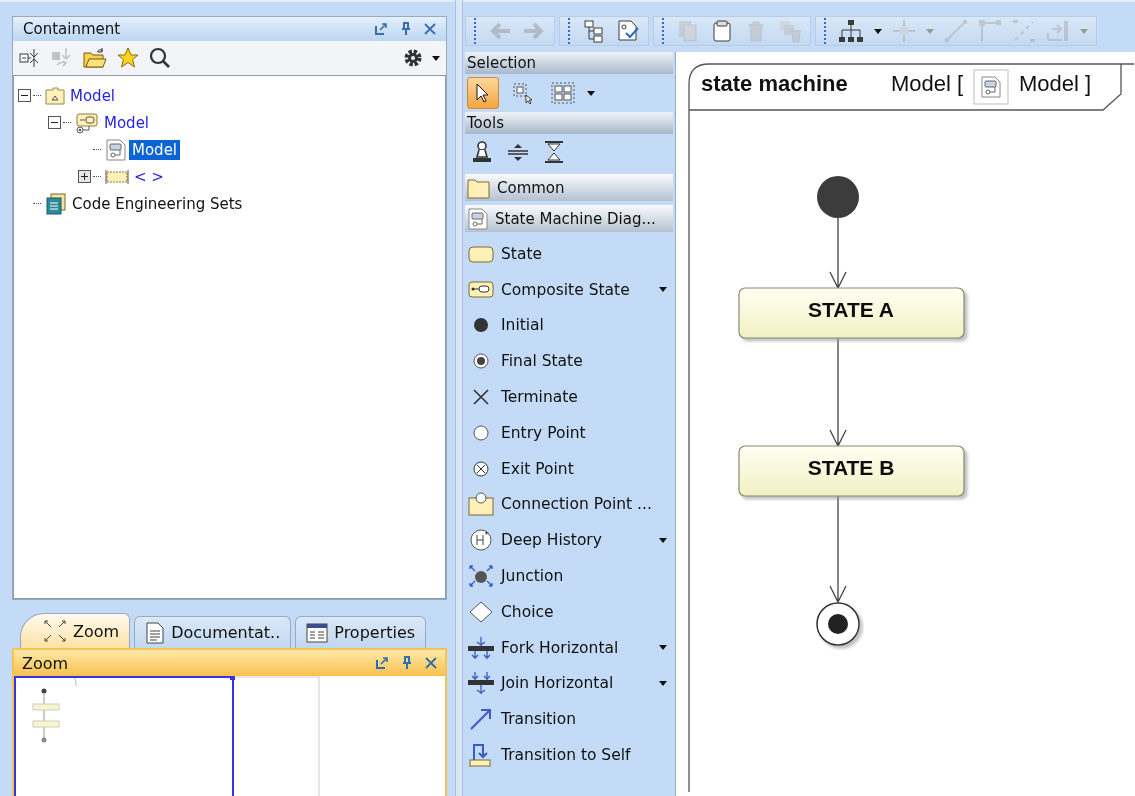 This screenshot has width=1135, height=796. I want to click on marquee-select-icon, so click(523, 93).